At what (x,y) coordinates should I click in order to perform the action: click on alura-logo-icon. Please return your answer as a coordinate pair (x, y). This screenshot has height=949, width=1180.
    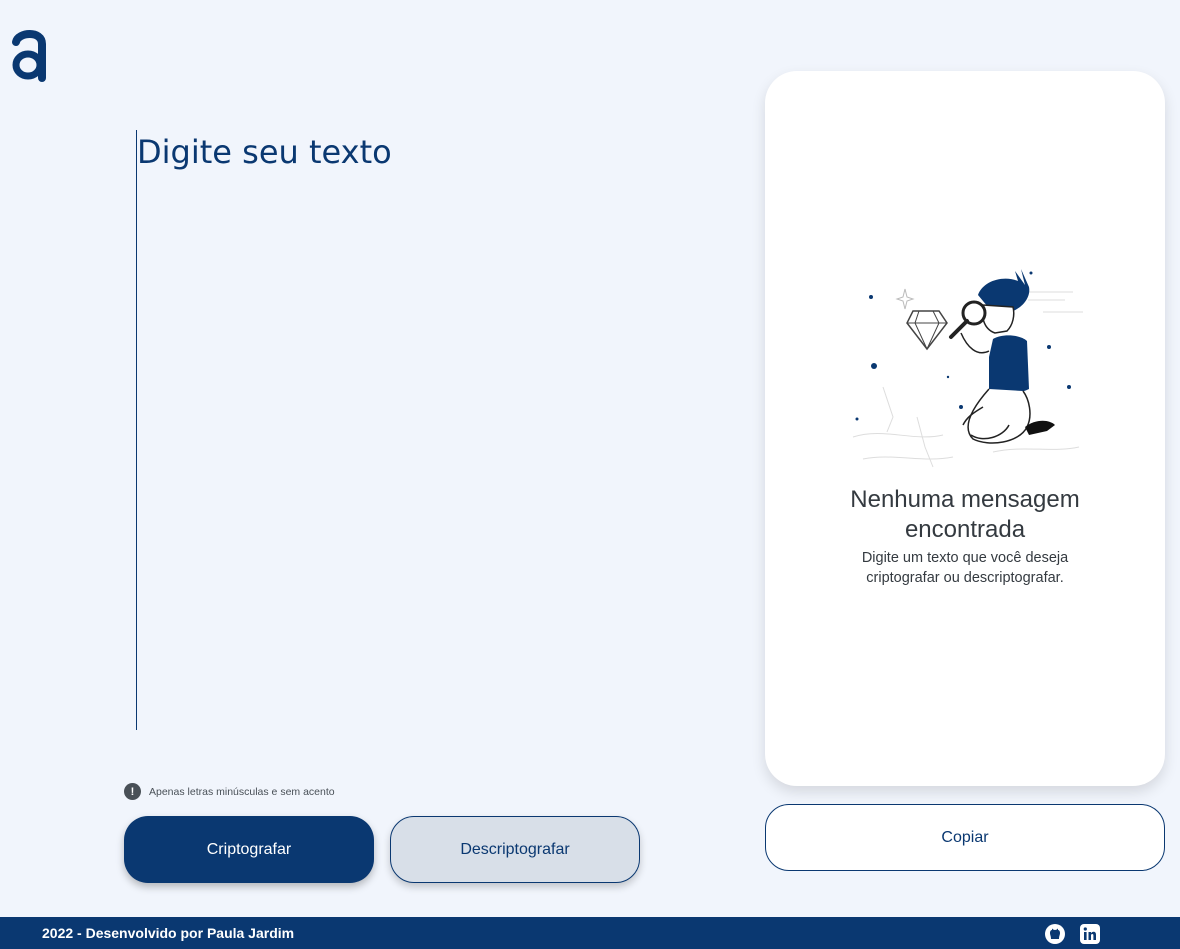
    Looking at the image, I should click on (30, 54).